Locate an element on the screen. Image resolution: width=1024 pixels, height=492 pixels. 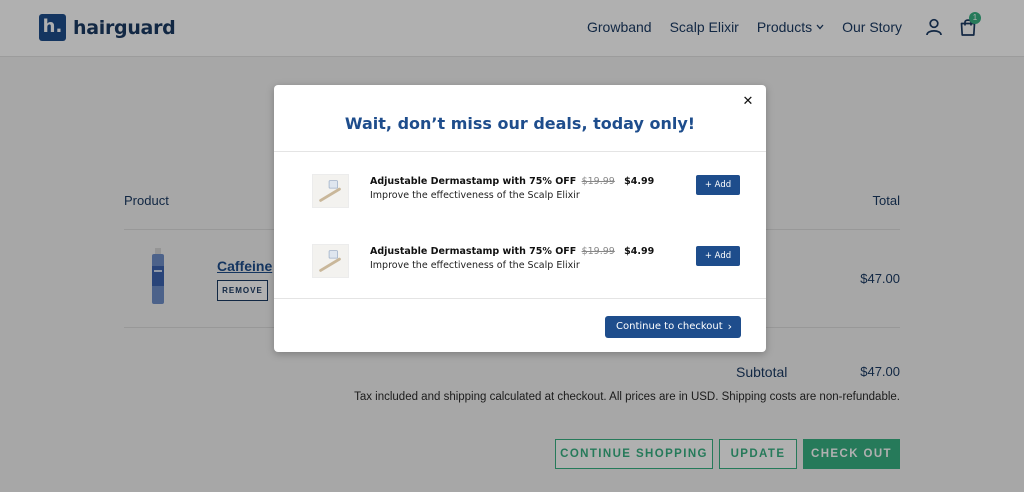
close-icon: ✕ is located at coordinates (748, 102).